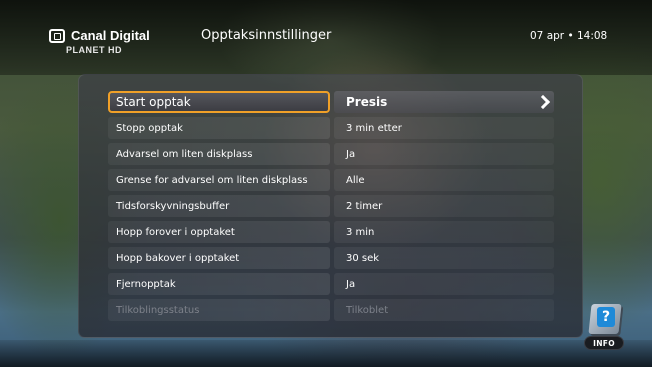  What do you see at coordinates (569, 36) in the screenshot?
I see `date-time: 07 apr • 14:08` at bounding box center [569, 36].